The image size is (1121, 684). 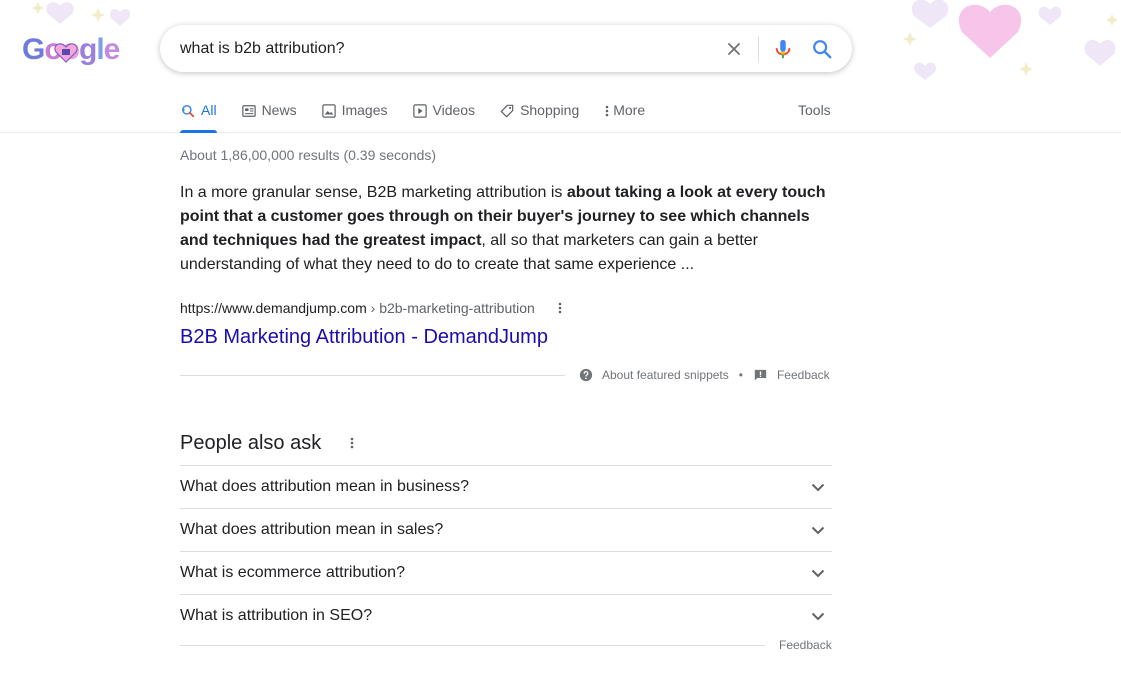 I want to click on tab-all: All, so click(x=198, y=115).